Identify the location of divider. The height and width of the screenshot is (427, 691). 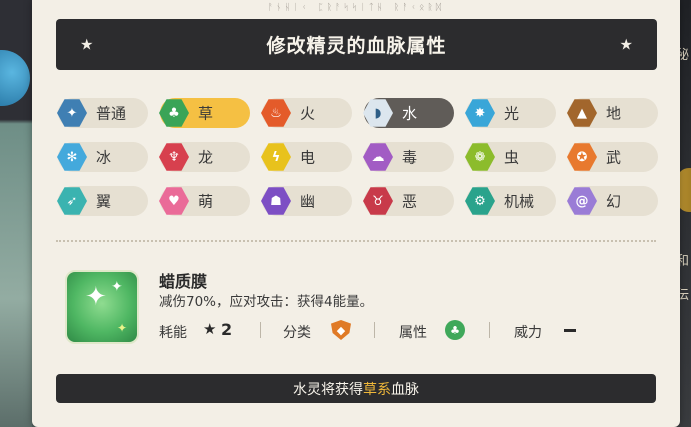
(356, 241).